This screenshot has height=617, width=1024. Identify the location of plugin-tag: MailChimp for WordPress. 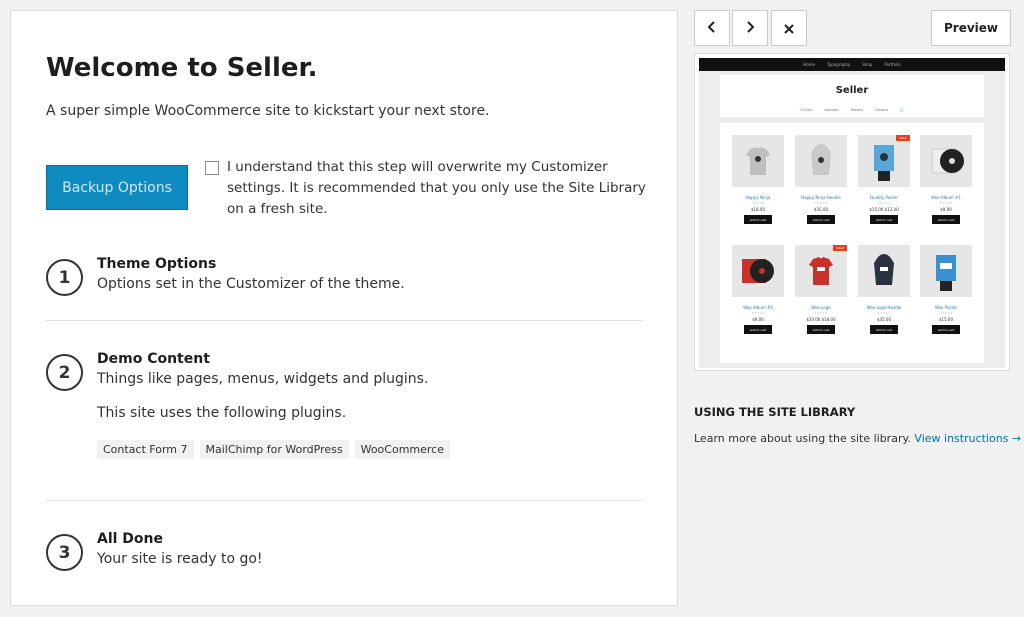
(274, 449).